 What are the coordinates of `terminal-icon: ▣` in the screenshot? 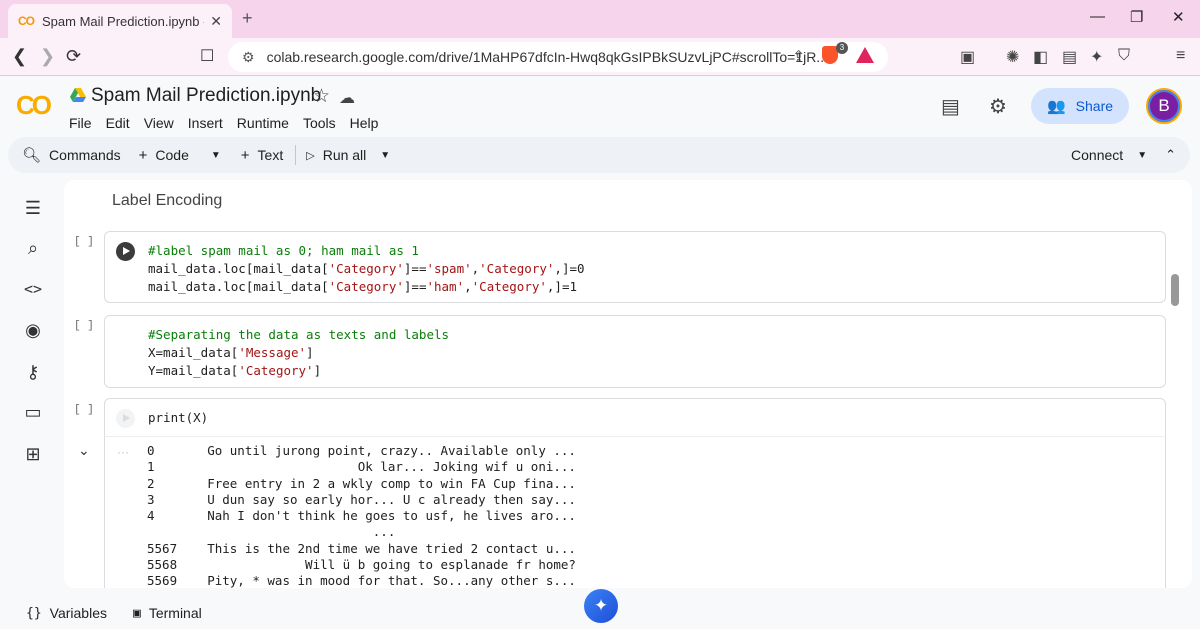 It's located at (137, 613).